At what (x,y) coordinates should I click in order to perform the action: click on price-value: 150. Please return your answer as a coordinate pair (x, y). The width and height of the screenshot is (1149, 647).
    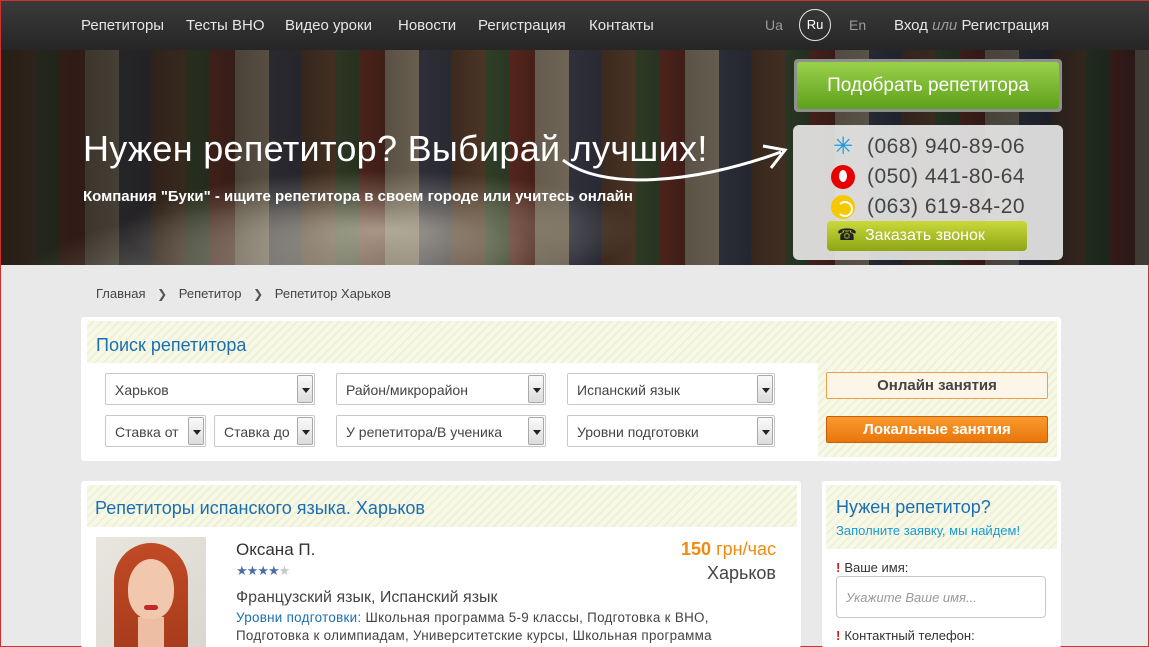
    Looking at the image, I should click on (696, 549).